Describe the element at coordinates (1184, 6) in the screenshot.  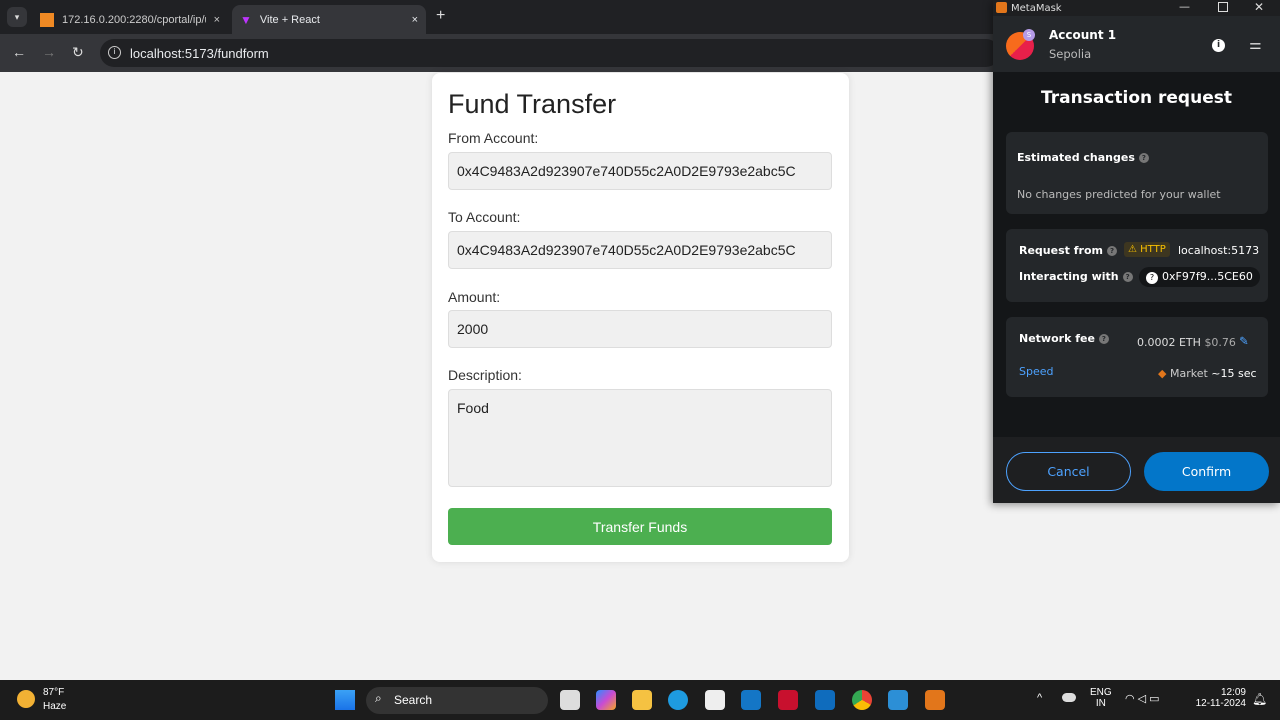
I see `minimize-button: —` at that location.